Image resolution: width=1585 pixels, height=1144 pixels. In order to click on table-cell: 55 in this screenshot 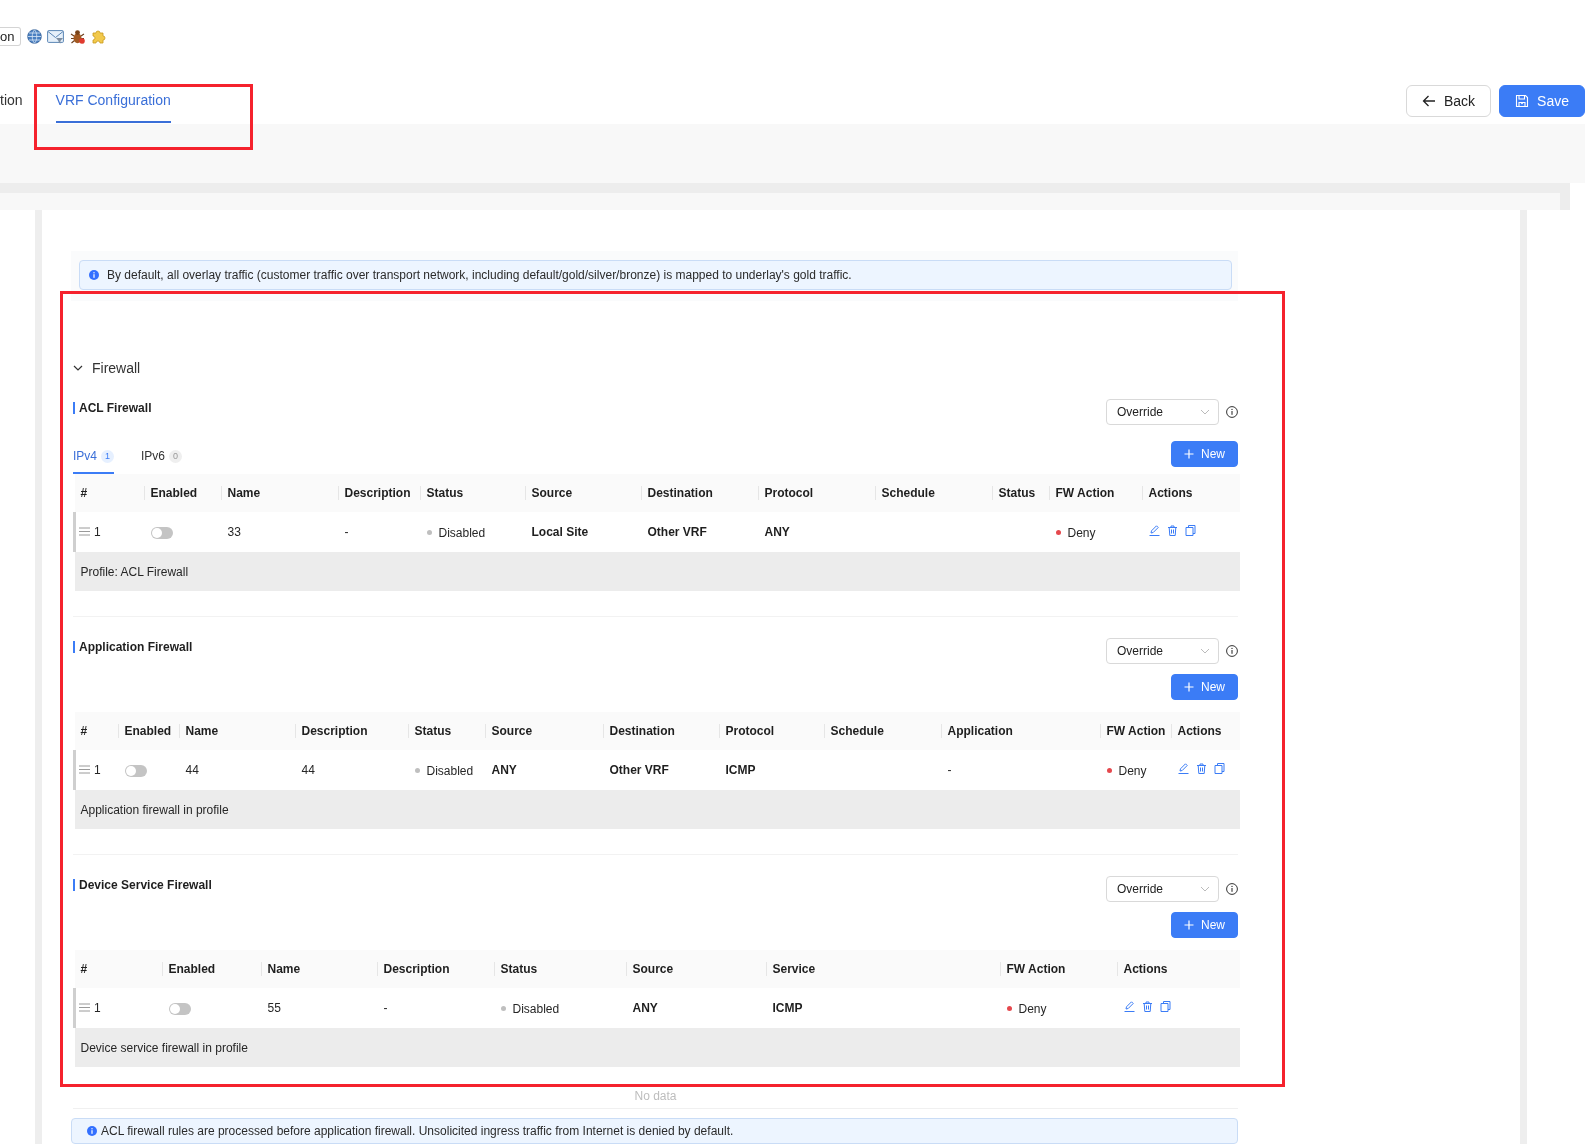, I will do `click(319, 1008)`.